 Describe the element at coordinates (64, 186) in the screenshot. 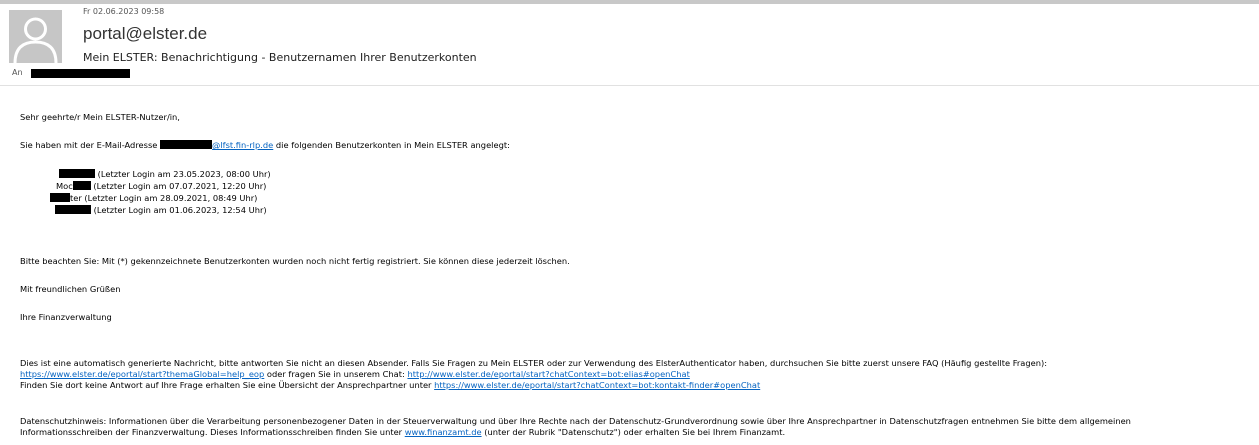

I see `username-prefix: Moc` at that location.